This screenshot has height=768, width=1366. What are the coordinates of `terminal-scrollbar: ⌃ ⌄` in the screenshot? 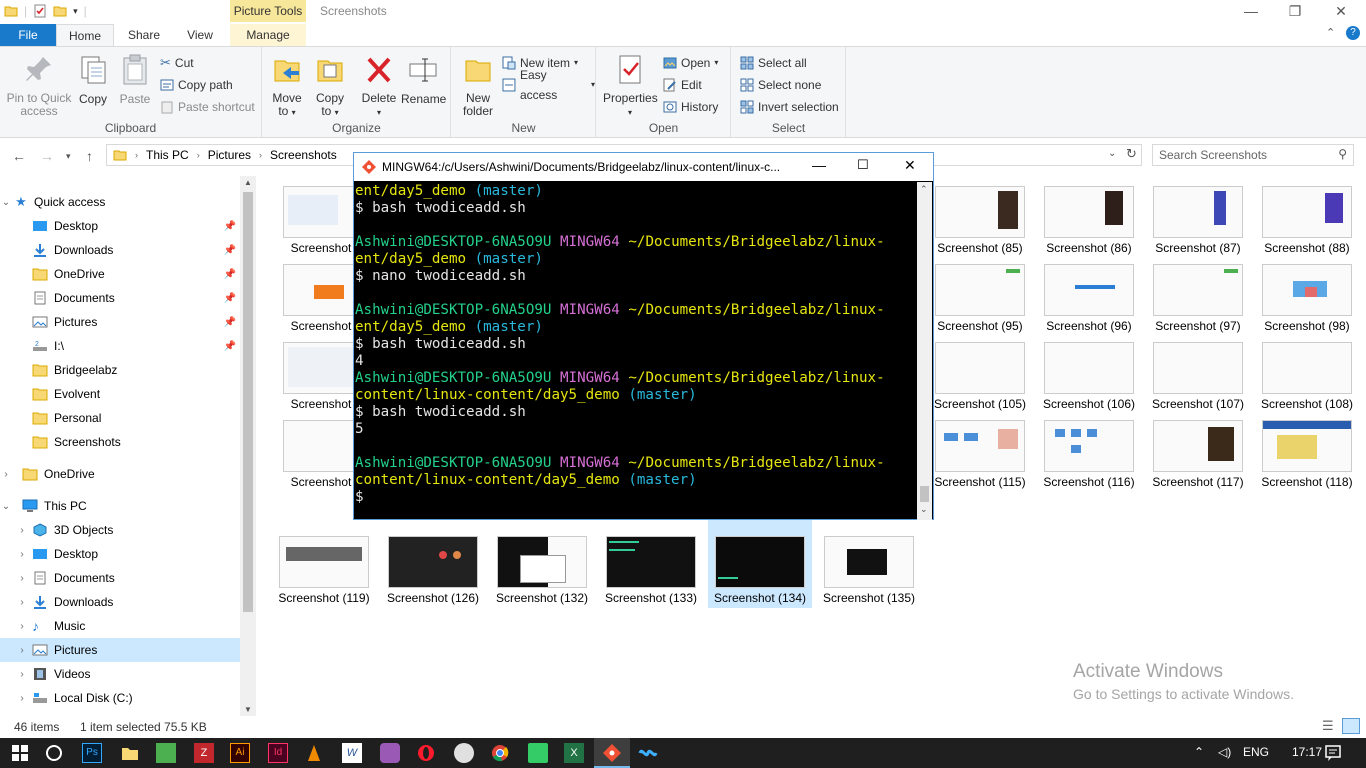 It's located at (924, 351).